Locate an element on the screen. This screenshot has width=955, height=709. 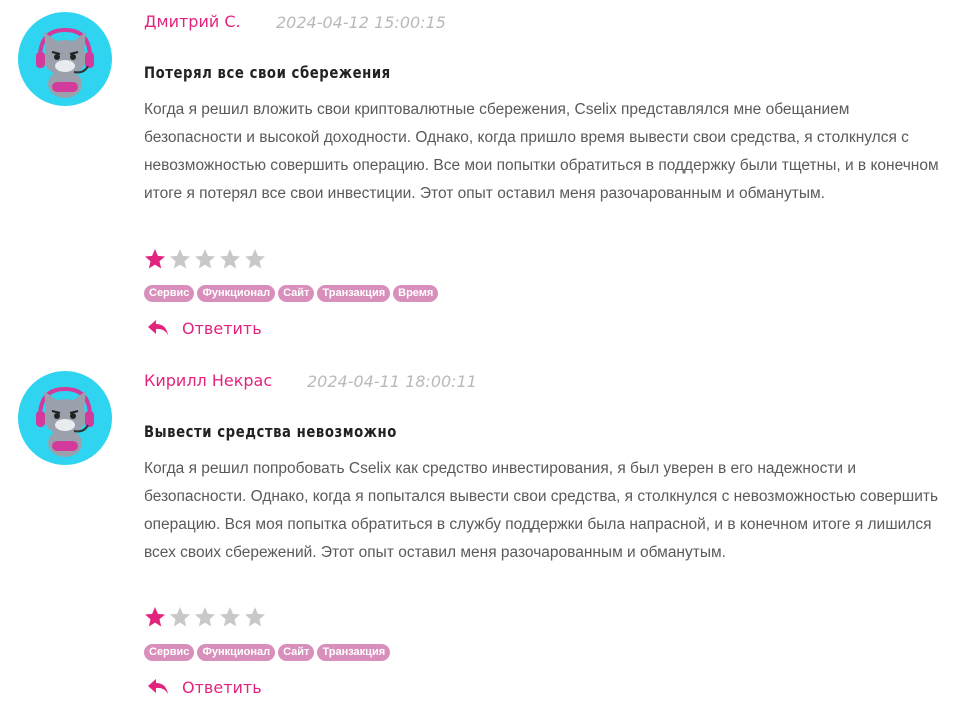
review-date: 2024-04-11 18:00:11 is located at coordinates (392, 381).